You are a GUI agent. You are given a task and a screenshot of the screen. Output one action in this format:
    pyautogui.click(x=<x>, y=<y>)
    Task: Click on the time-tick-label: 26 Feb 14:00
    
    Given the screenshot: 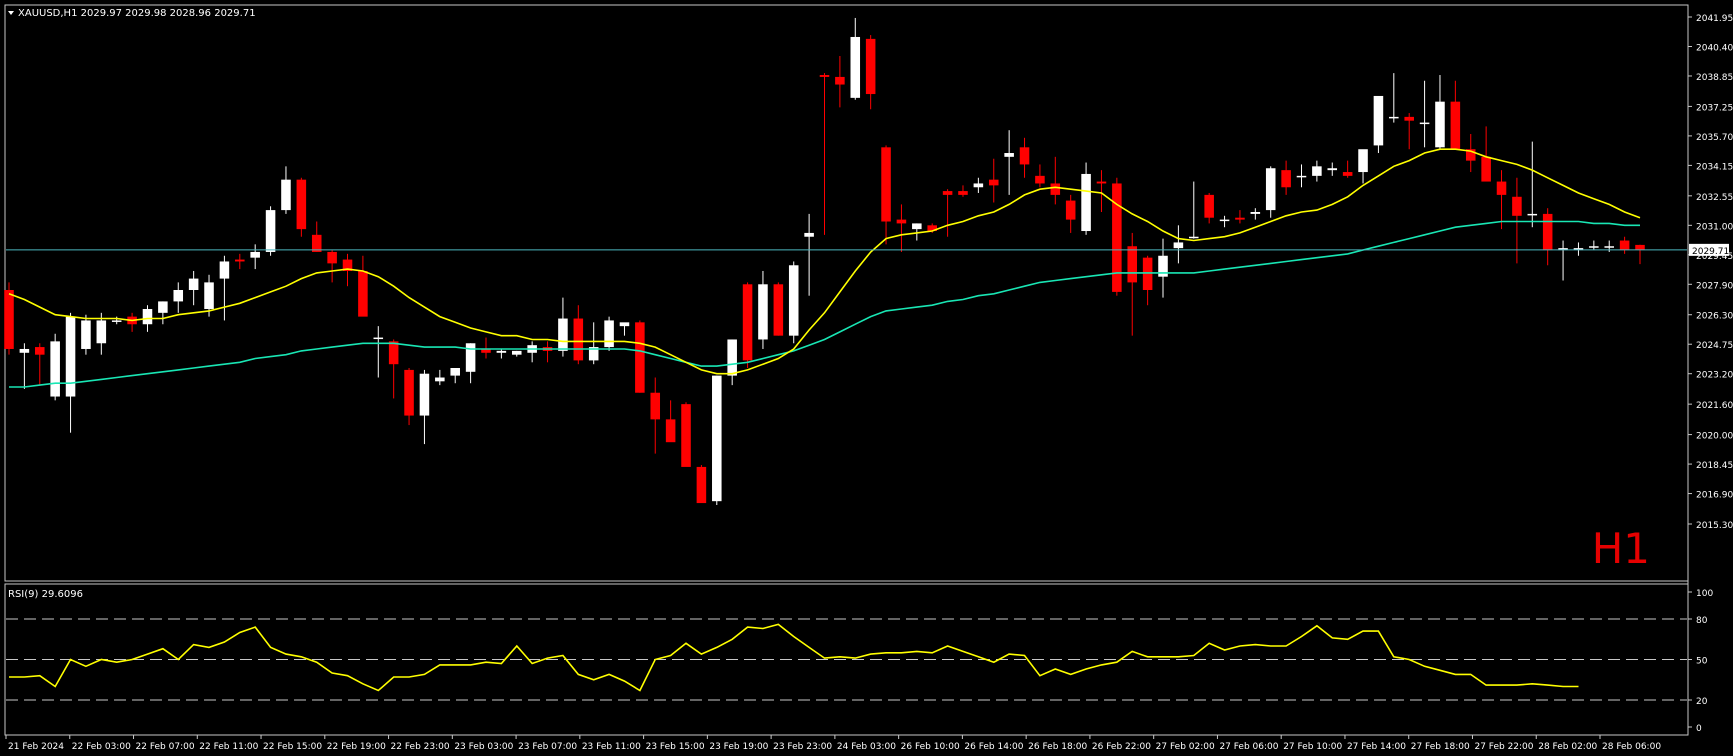 What is the action you would take?
    pyautogui.click(x=993, y=747)
    